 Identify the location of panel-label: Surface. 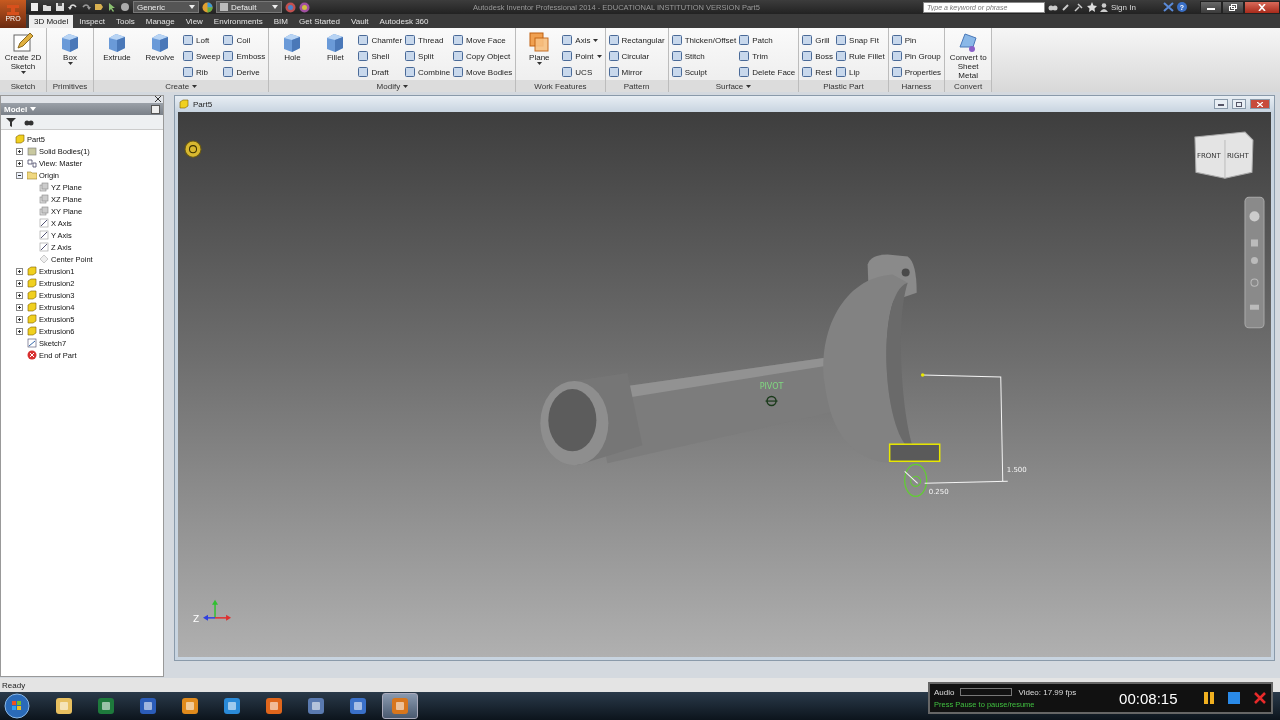
(733, 86).